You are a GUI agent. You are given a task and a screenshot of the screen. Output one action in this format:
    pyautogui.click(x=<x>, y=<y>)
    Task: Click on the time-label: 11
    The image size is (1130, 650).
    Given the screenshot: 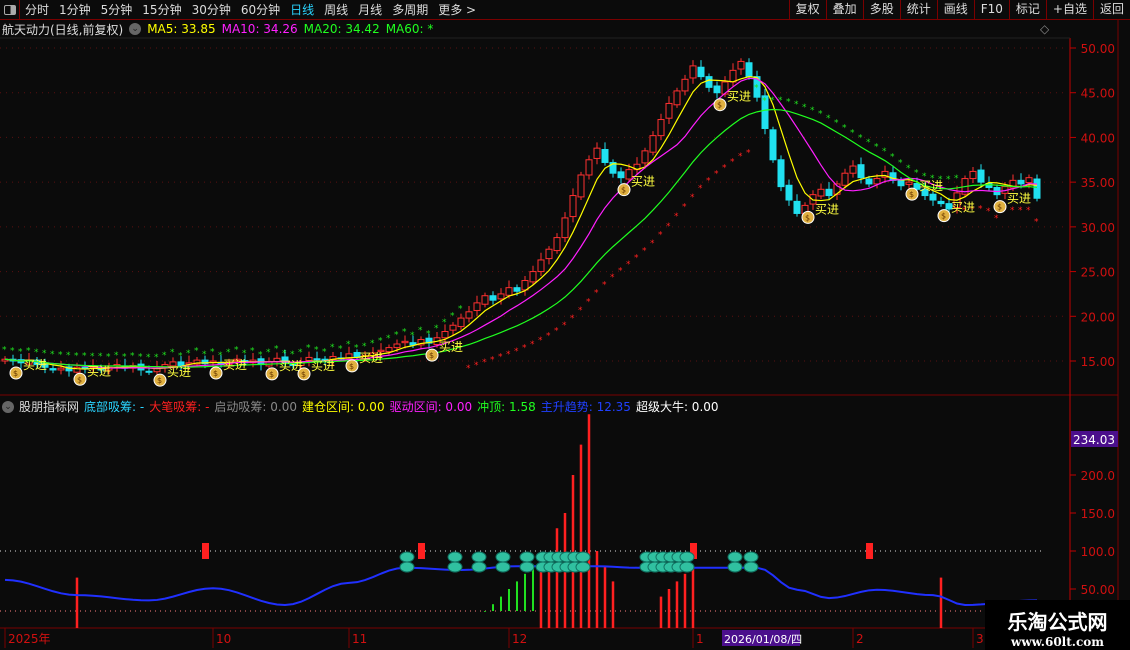 What is the action you would take?
    pyautogui.click(x=359, y=639)
    